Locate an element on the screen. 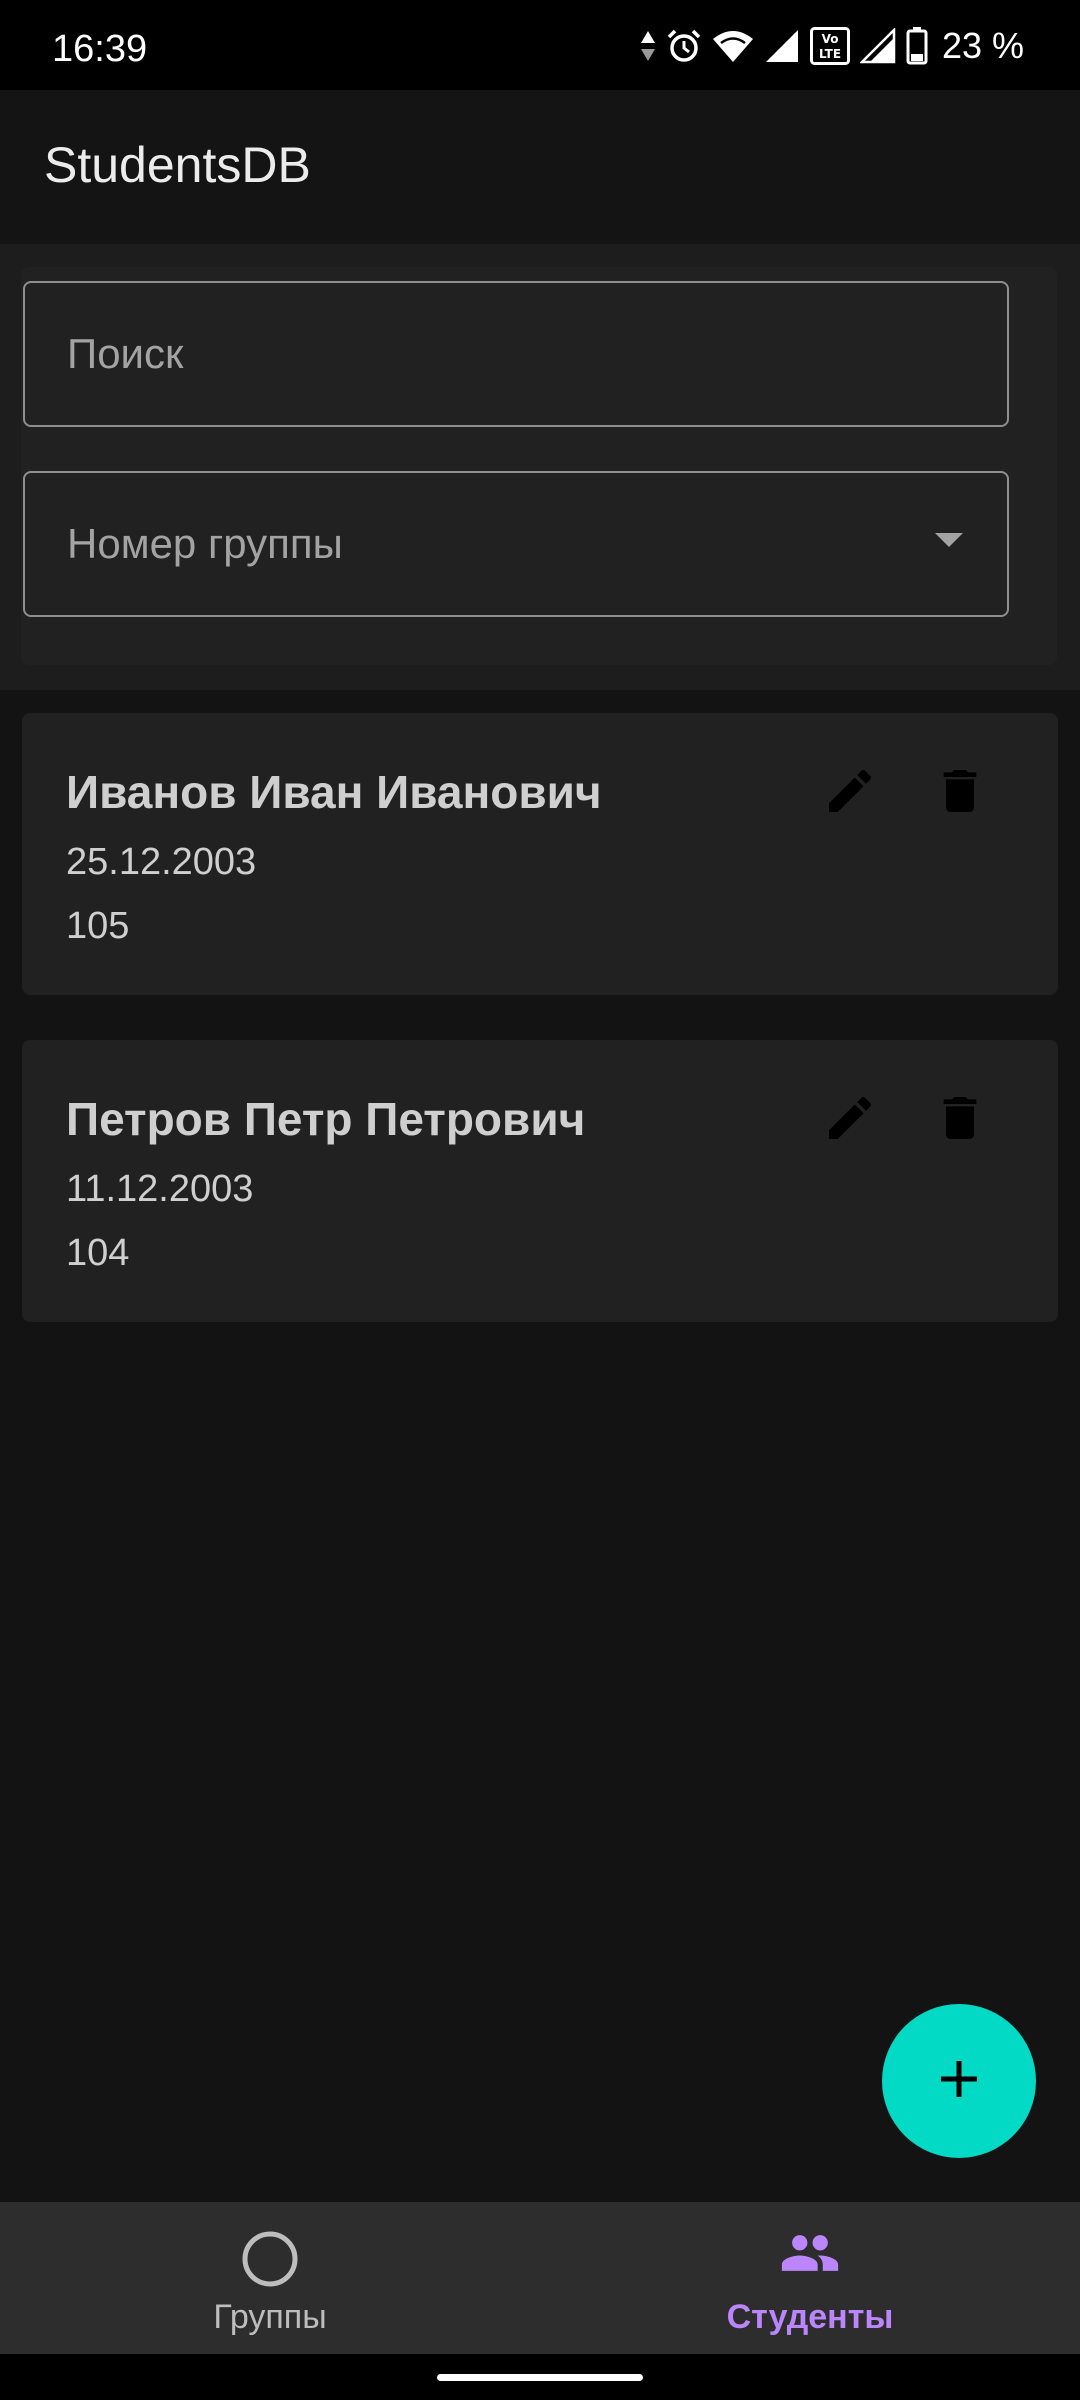 Image resolution: width=1080 pixels, height=2400 pixels. student-birth-date: 11.12.2003 is located at coordinates (160, 1189).